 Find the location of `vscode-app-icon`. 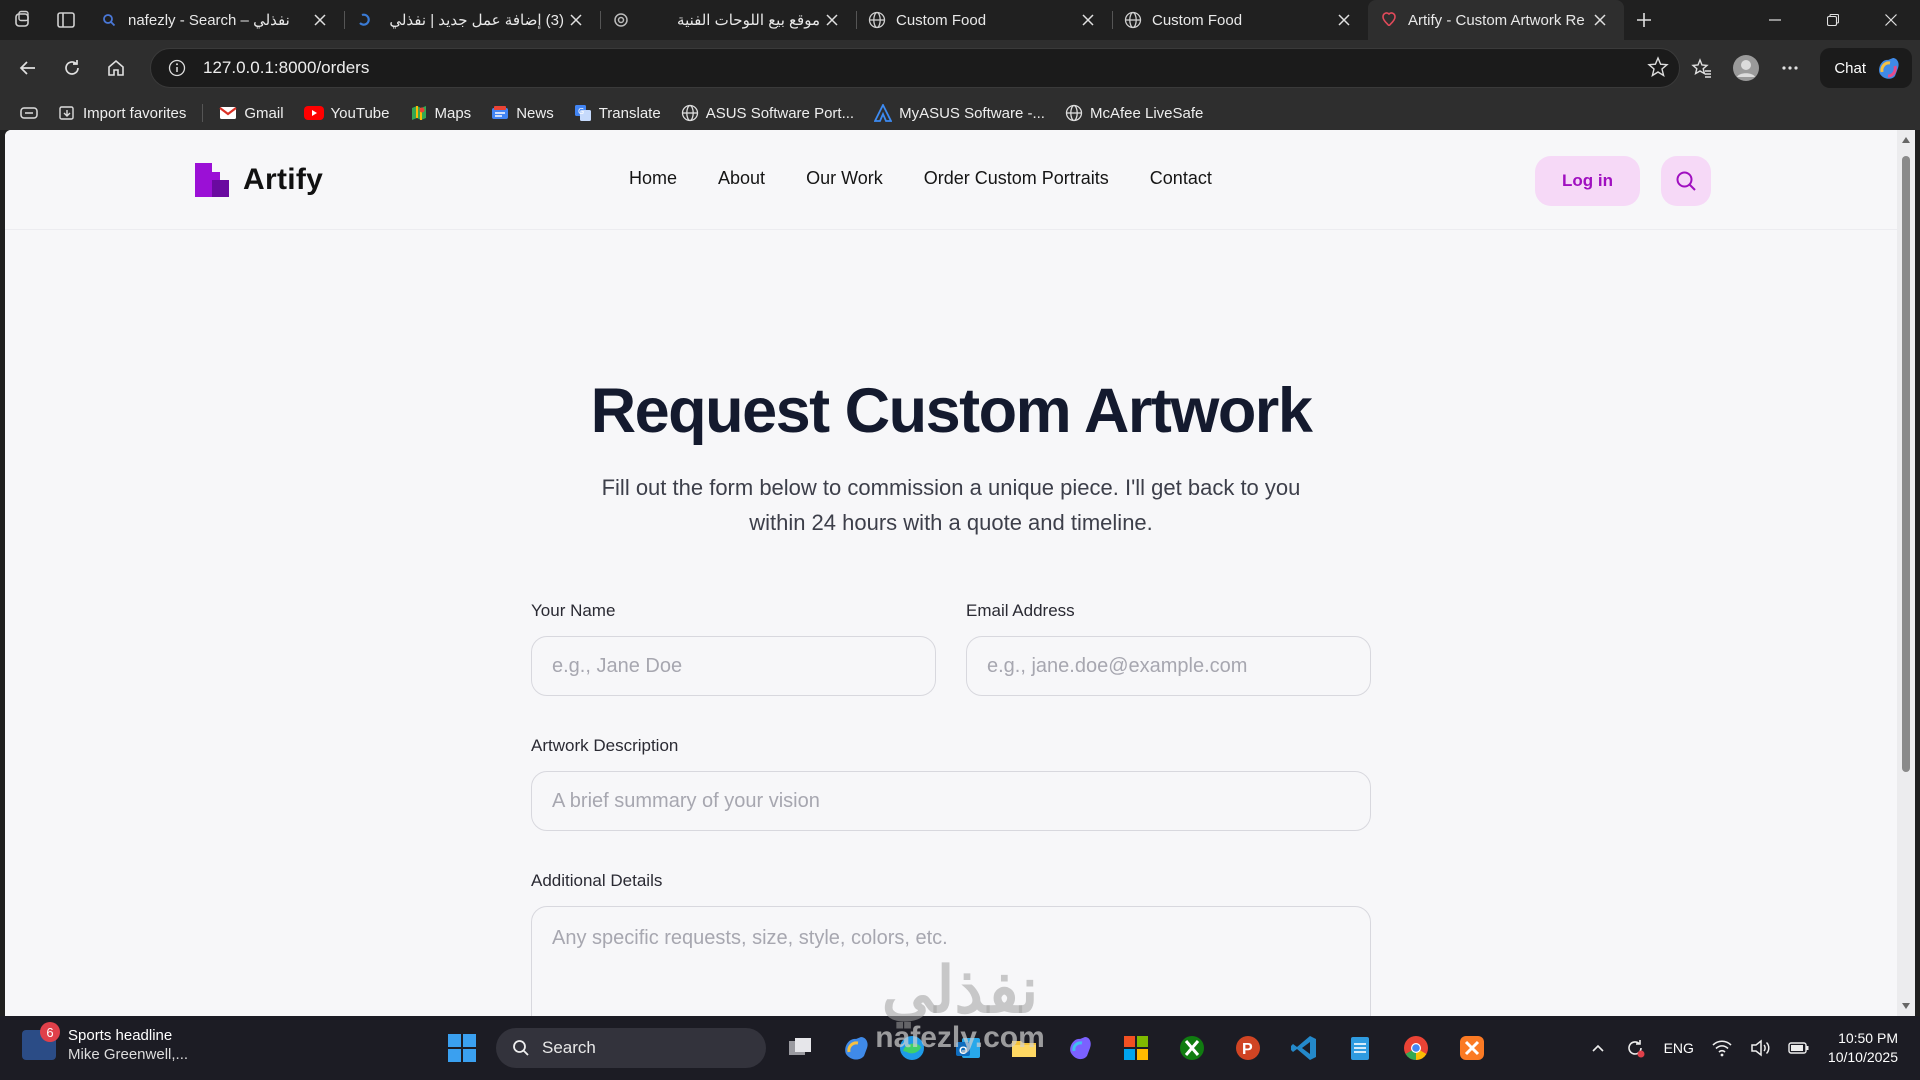

vscode-app-icon is located at coordinates (1304, 1048).